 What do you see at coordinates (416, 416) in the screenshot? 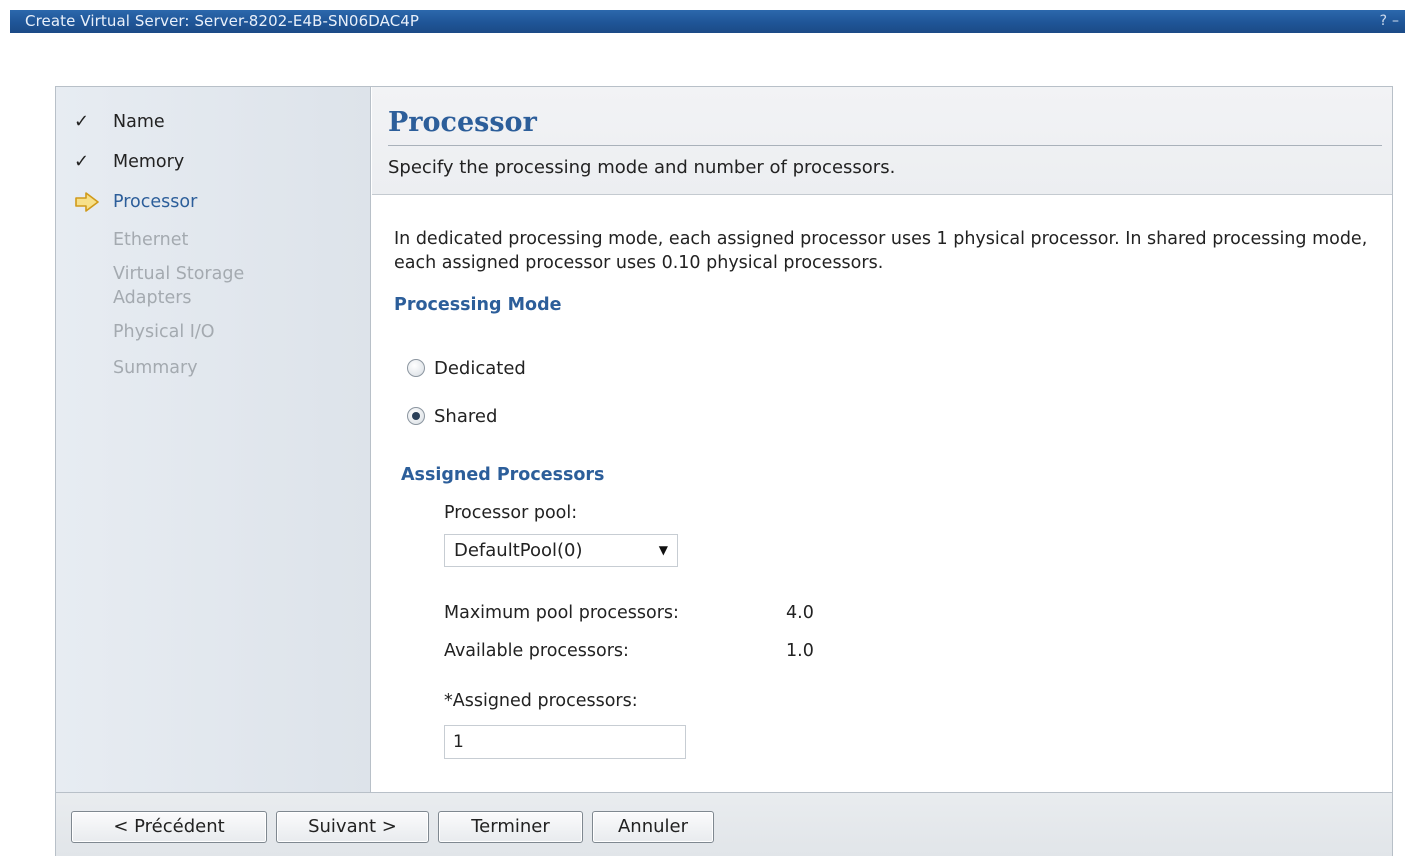
I see `radio-button-selected` at bounding box center [416, 416].